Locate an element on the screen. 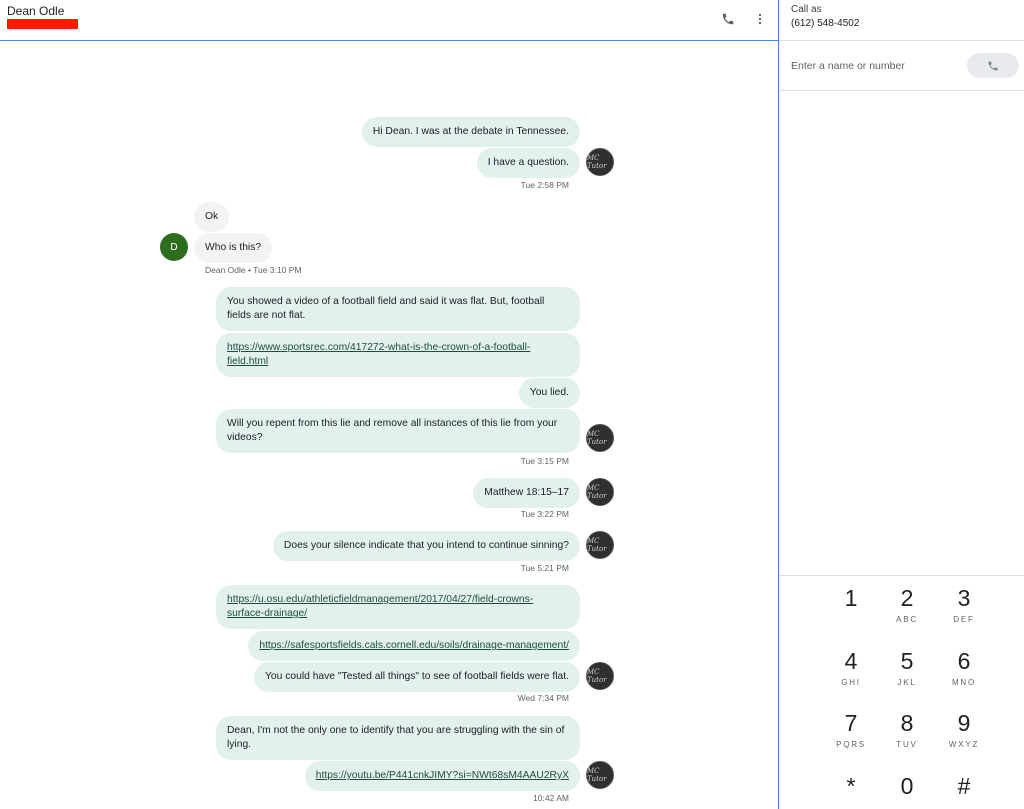  key-digit: 7 is located at coordinates (851, 723).